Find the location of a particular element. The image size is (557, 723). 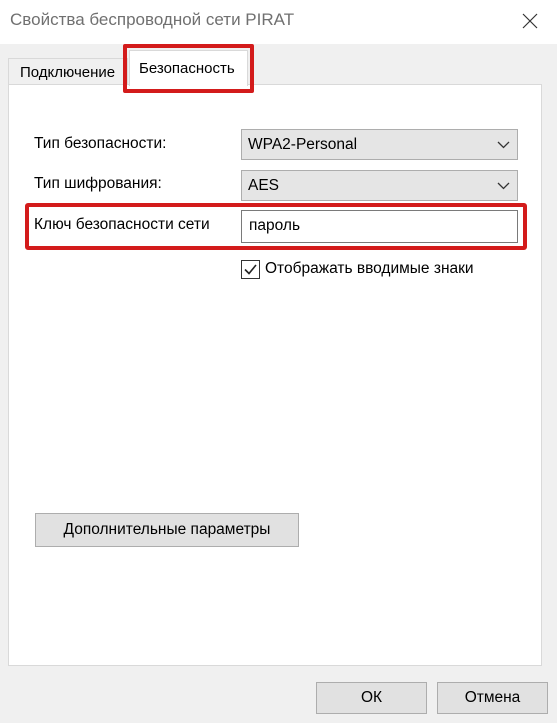

security-type-label: Тип безопасности: is located at coordinates (100, 143).